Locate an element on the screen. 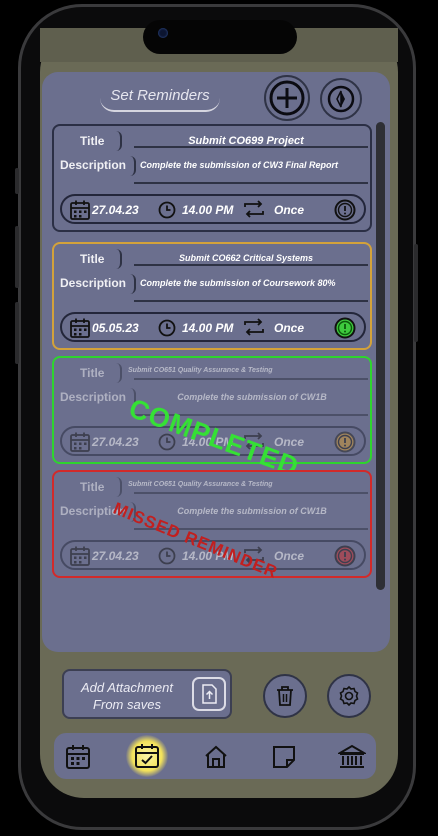 The height and width of the screenshot is (836, 438). camera-icon is located at coordinates (163, 33).